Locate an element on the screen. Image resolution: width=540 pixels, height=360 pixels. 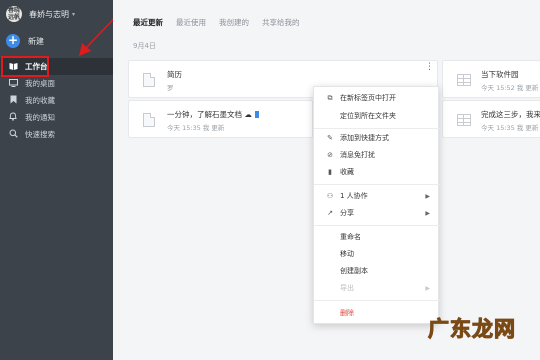
menu-item-label: 消息免打扰 is located at coordinates (357, 155).